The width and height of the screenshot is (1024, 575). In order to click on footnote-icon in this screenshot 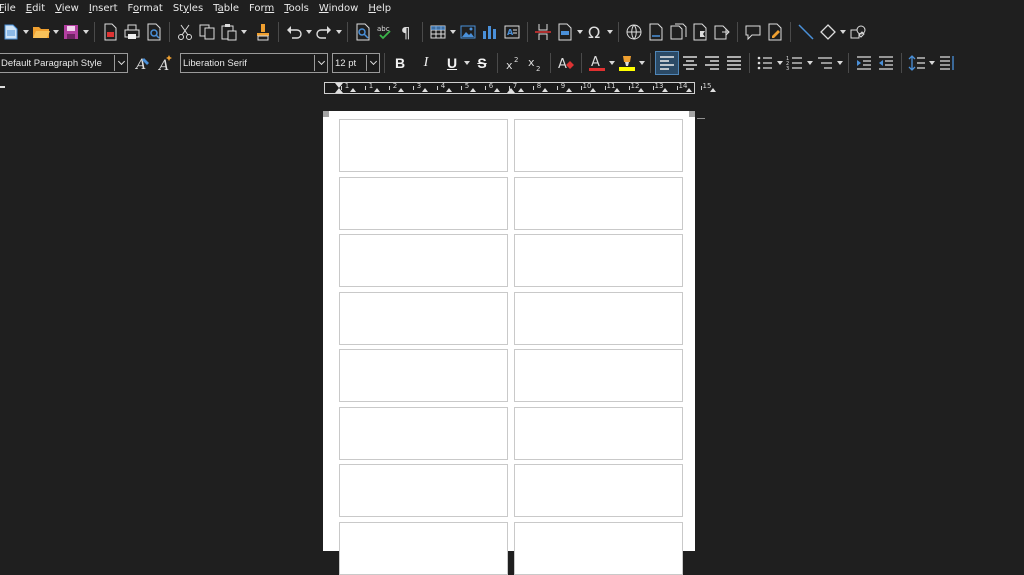, I will do `click(656, 32)`.